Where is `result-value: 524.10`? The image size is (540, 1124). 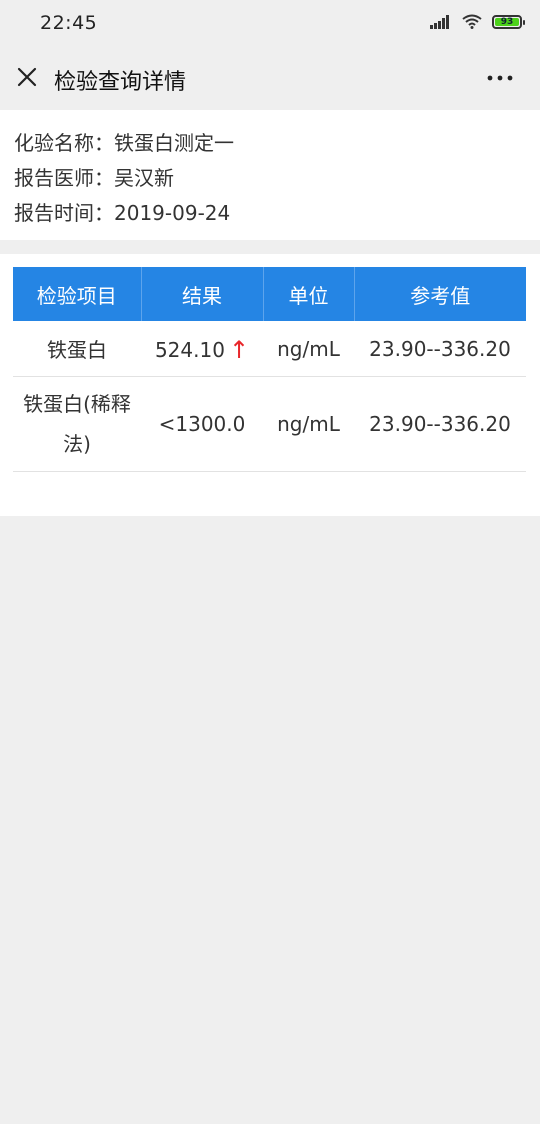
result-value: 524.10 is located at coordinates (189, 349).